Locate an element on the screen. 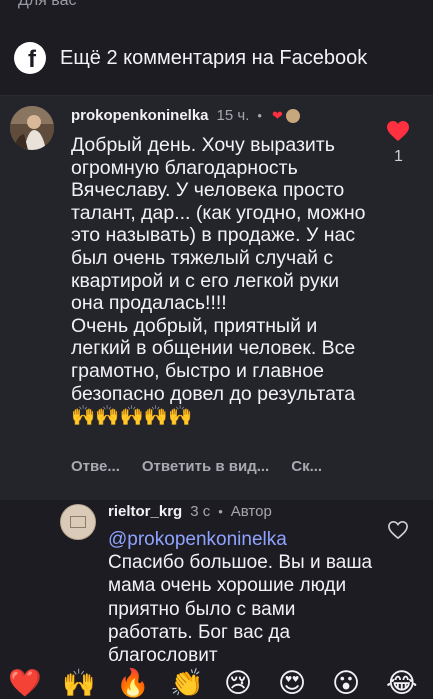 The height and width of the screenshot is (699, 433). liked-by-author-avatar is located at coordinates (292, 115).